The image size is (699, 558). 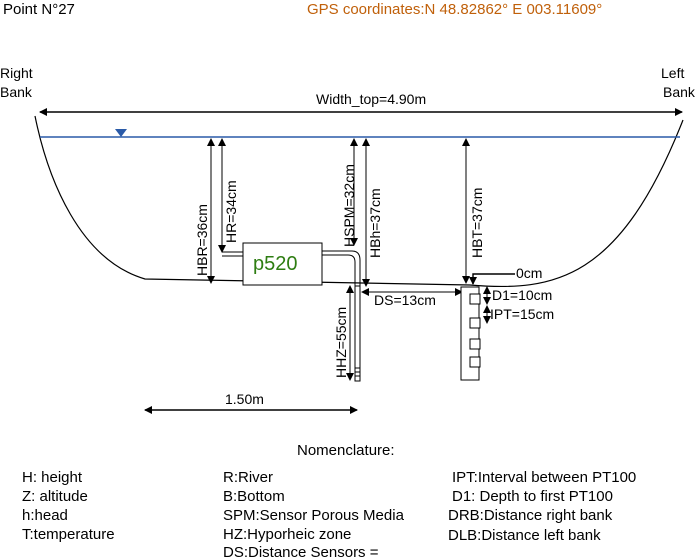 What do you see at coordinates (45, 515) in the screenshot?
I see `nomenclature-item: h:head` at bounding box center [45, 515].